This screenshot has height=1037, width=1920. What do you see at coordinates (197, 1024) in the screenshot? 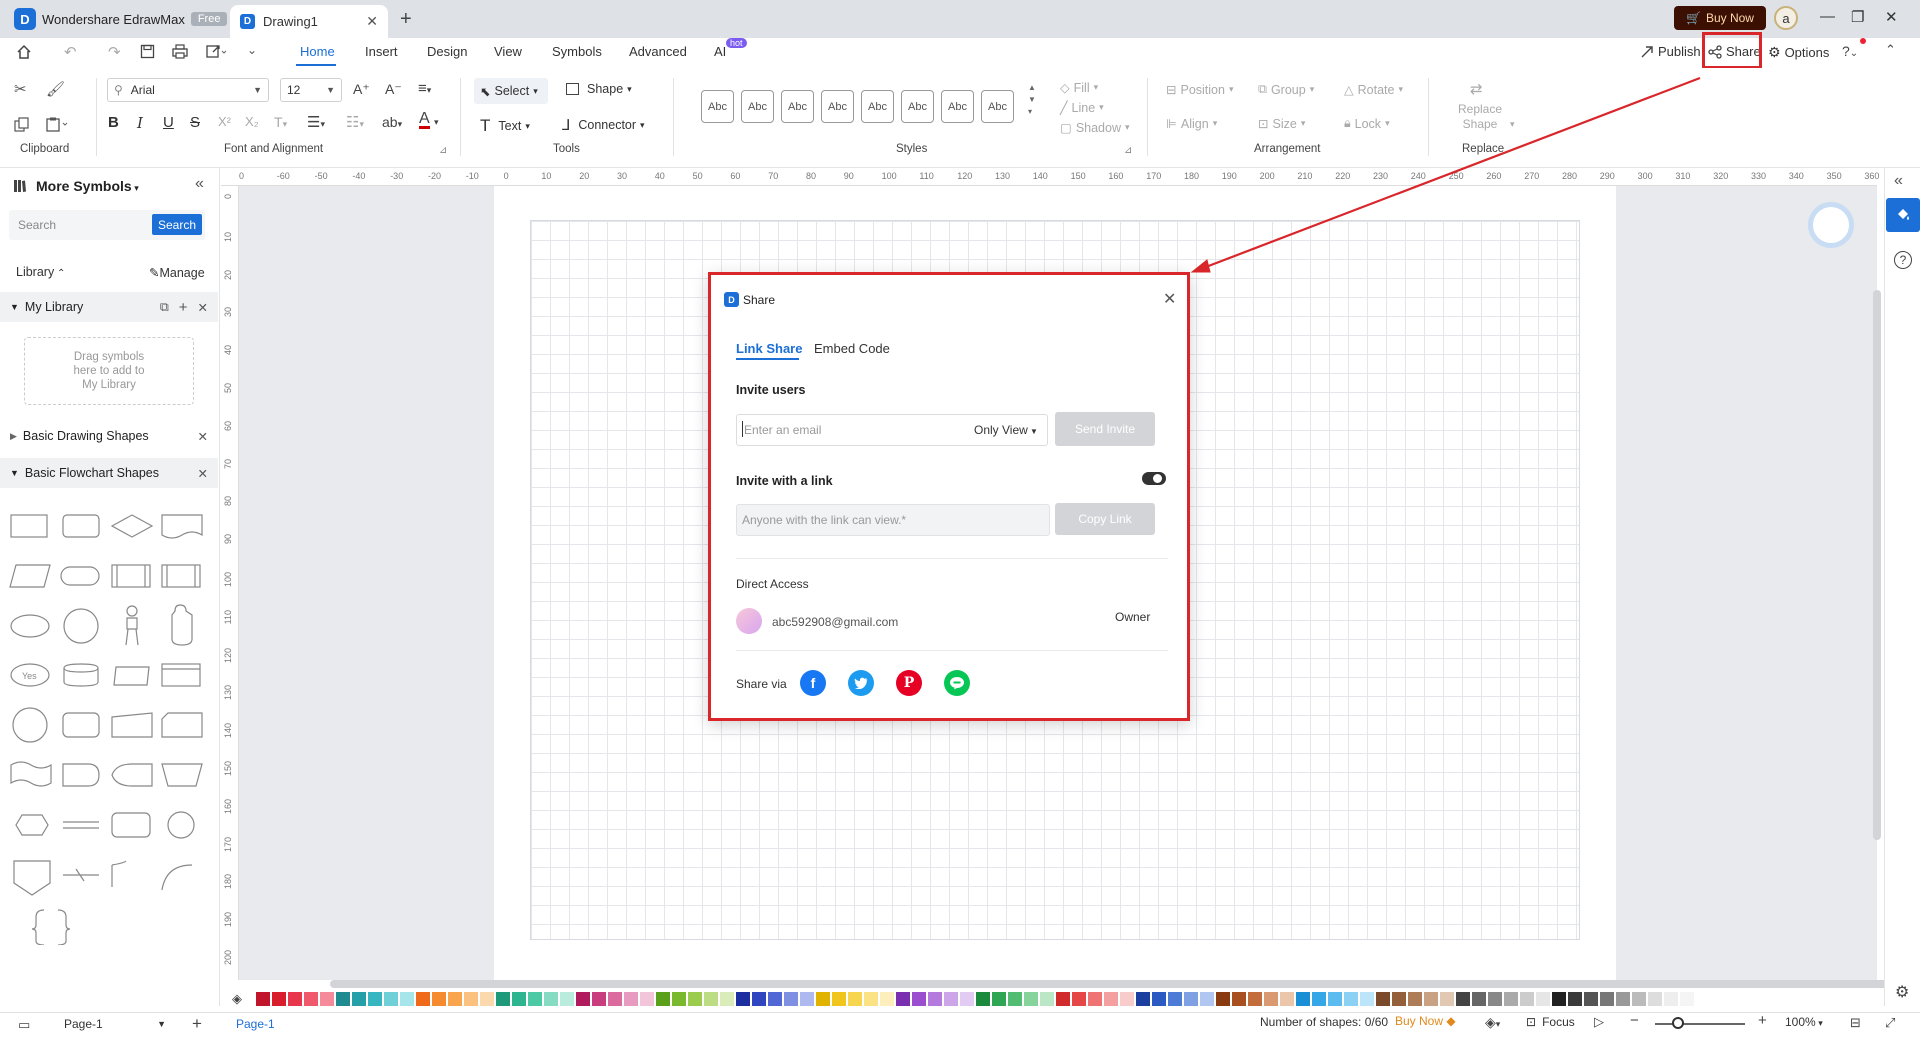
I see `add-page-plus-icon: +` at bounding box center [197, 1024].